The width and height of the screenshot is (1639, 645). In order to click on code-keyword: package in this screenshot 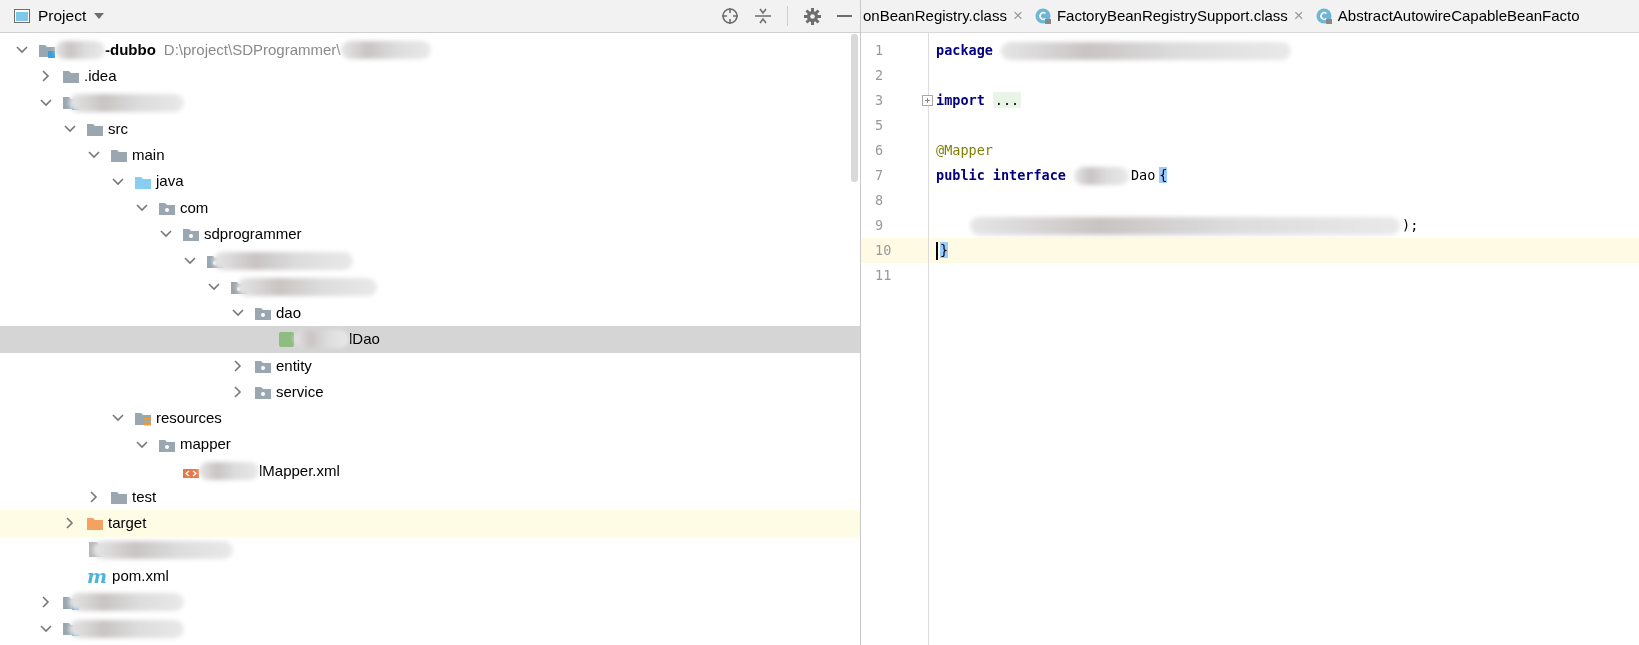, I will do `click(964, 50)`.